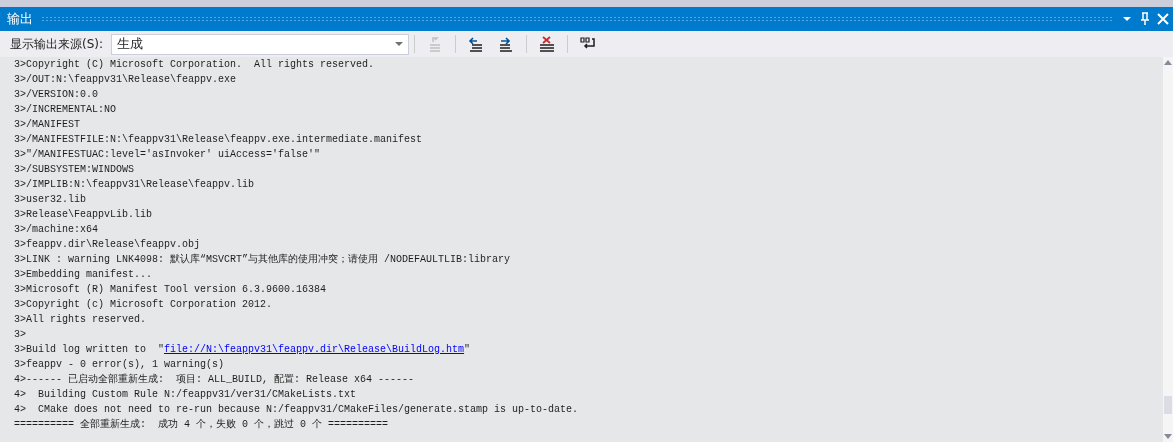  Describe the element at coordinates (126, 80) in the screenshot. I see `log-line: 3>/OUT:N:\feappv31\Release\feappv.exe` at that location.